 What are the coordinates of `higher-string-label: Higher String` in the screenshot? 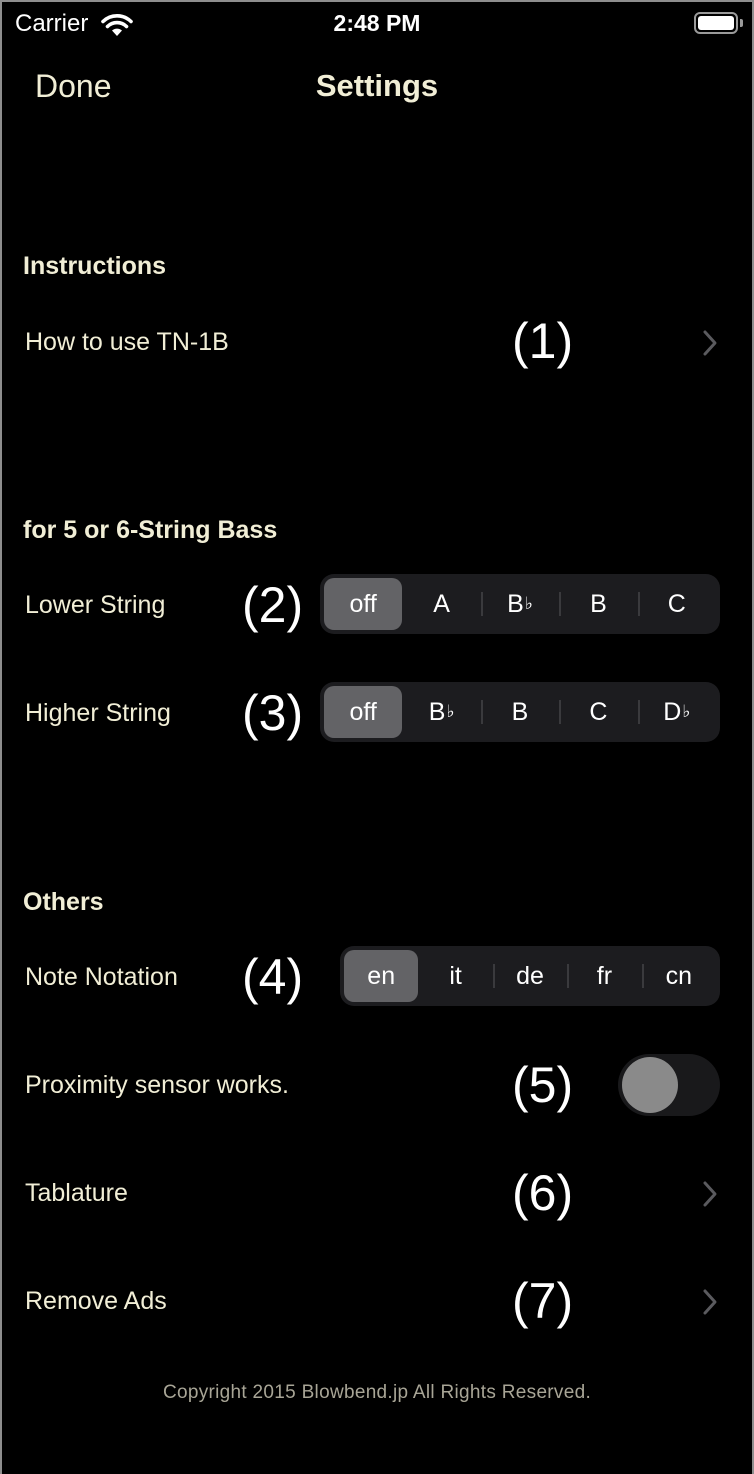 It's located at (98, 713).